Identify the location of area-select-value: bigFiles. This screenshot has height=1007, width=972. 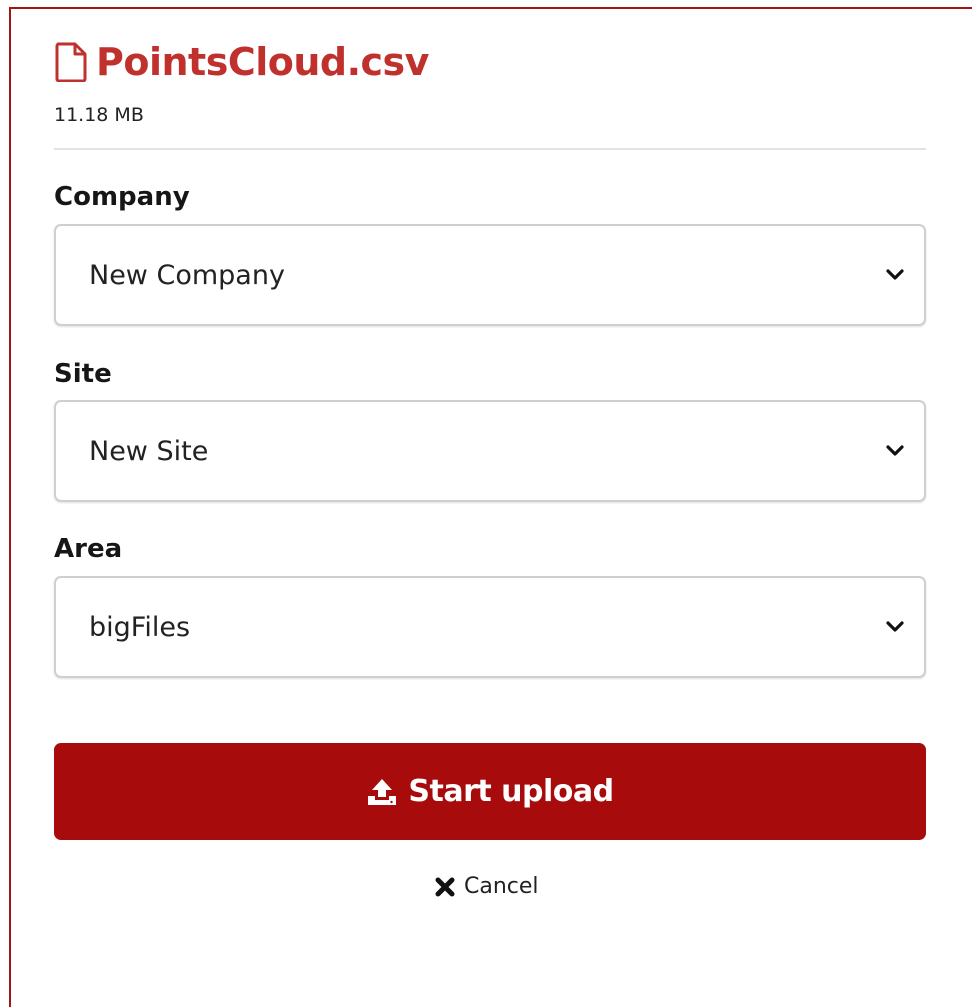
(140, 627).